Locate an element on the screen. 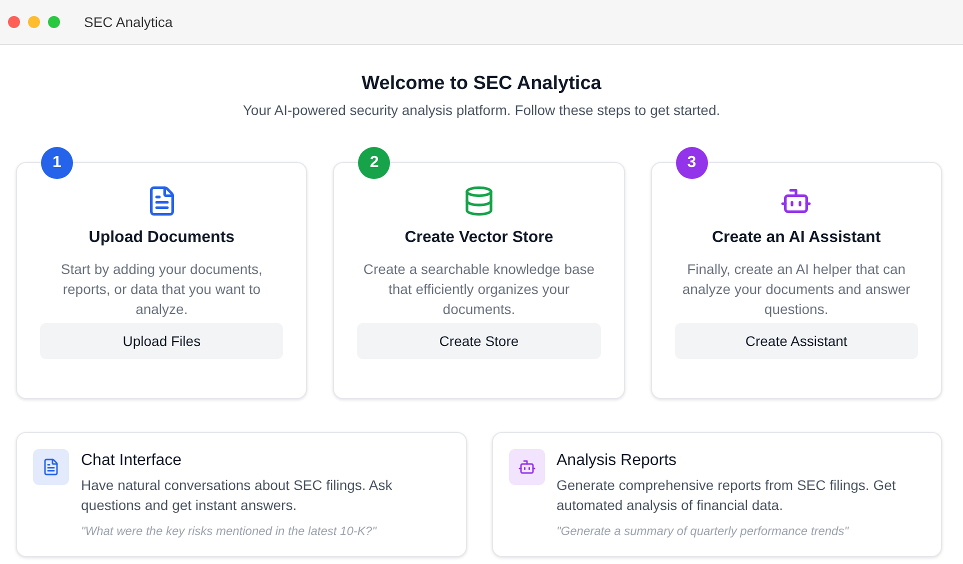  step-number-badge: 2 is located at coordinates (374, 163).